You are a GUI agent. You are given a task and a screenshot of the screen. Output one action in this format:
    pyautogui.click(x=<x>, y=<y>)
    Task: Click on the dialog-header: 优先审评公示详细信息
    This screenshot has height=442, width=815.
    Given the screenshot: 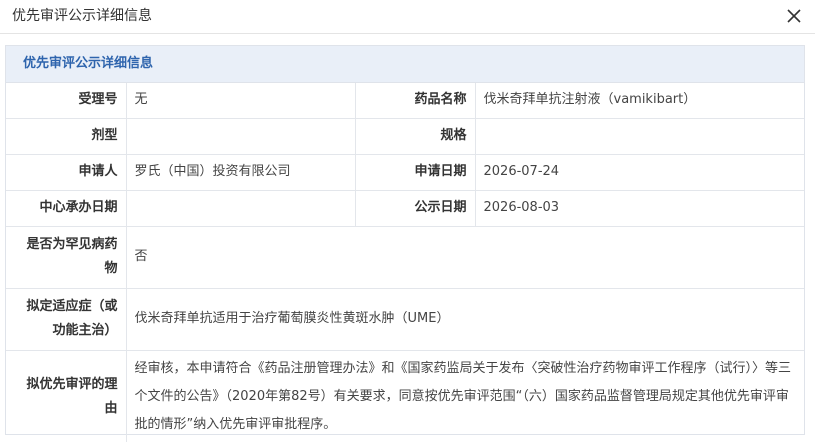 What is the action you would take?
    pyautogui.click(x=407, y=17)
    